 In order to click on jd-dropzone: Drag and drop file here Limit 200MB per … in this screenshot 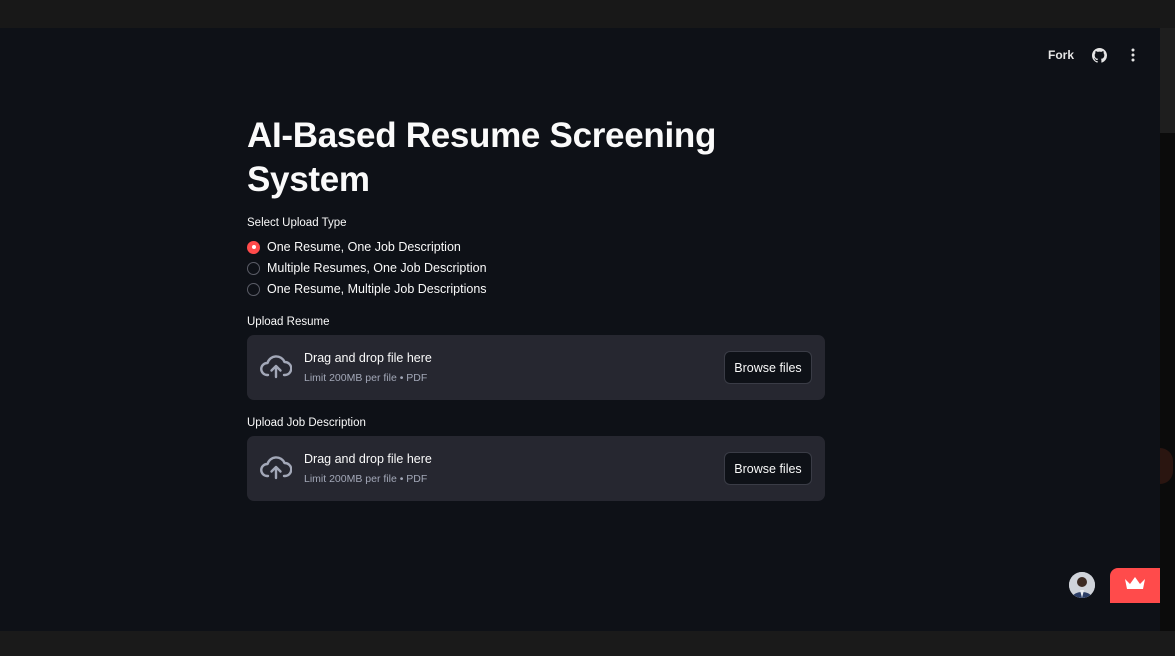, I will do `click(536, 468)`.